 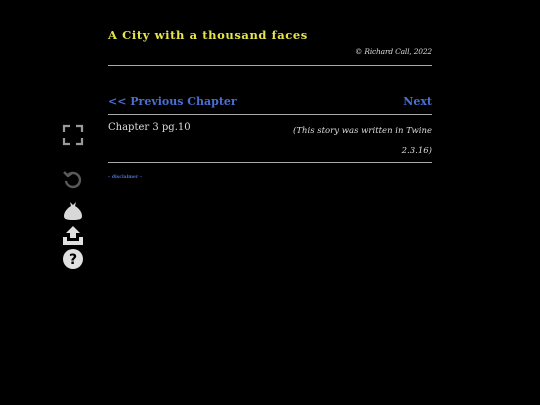 What do you see at coordinates (270, 114) in the screenshot?
I see `nav-divider` at bounding box center [270, 114].